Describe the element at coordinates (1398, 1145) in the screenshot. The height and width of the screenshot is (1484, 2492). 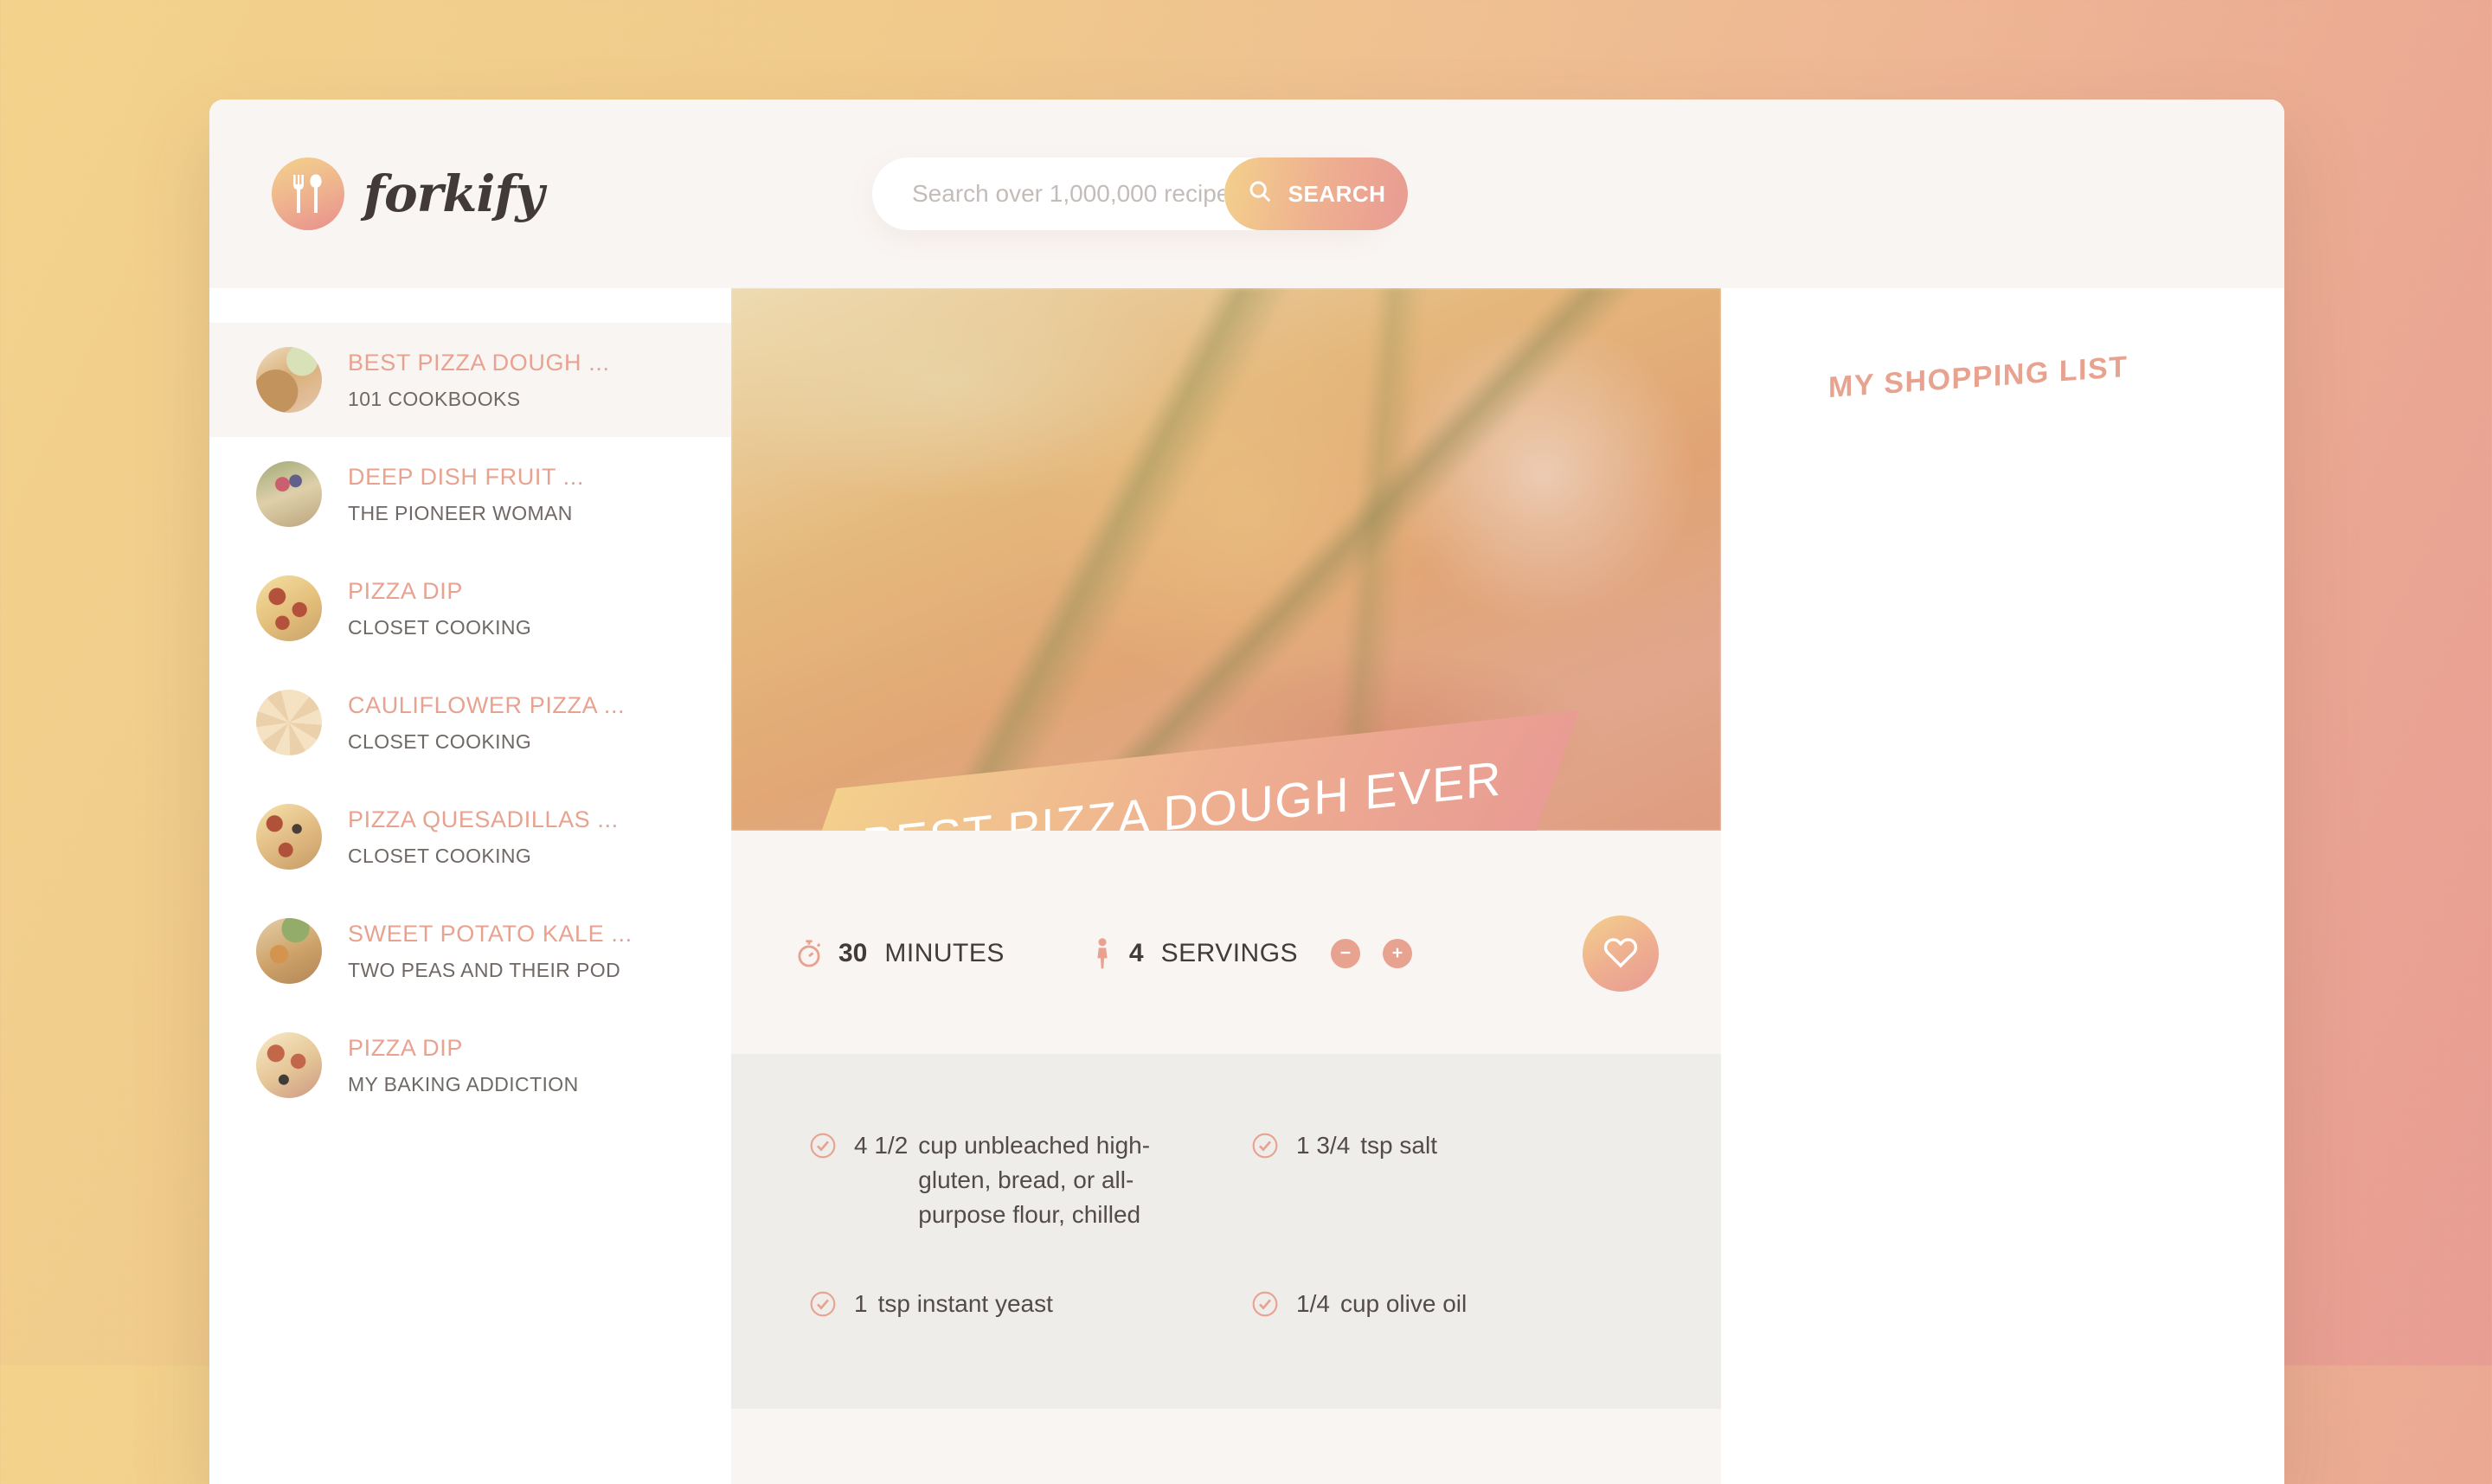
I see `ingredient-description: tsp salt` at that location.